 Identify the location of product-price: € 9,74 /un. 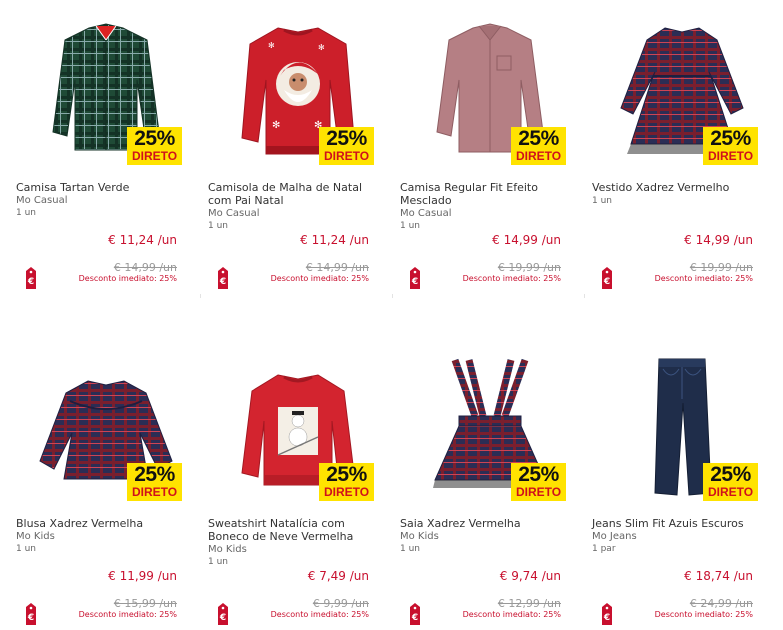
(530, 576).